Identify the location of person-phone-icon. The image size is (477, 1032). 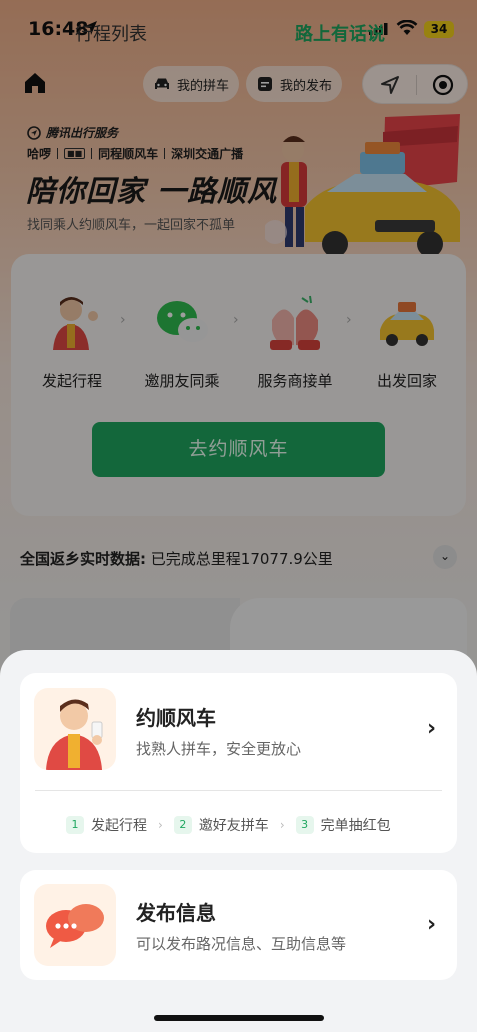
(74, 734).